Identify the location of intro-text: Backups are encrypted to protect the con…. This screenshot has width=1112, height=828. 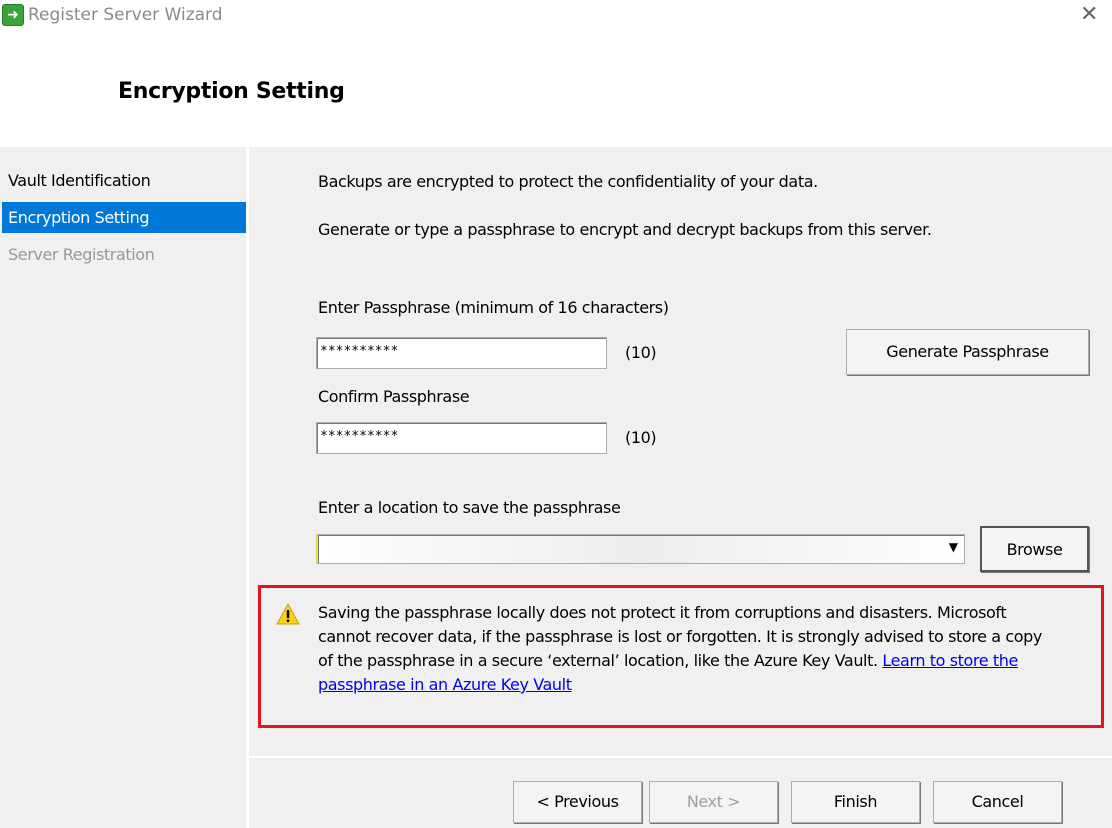
(568, 181).